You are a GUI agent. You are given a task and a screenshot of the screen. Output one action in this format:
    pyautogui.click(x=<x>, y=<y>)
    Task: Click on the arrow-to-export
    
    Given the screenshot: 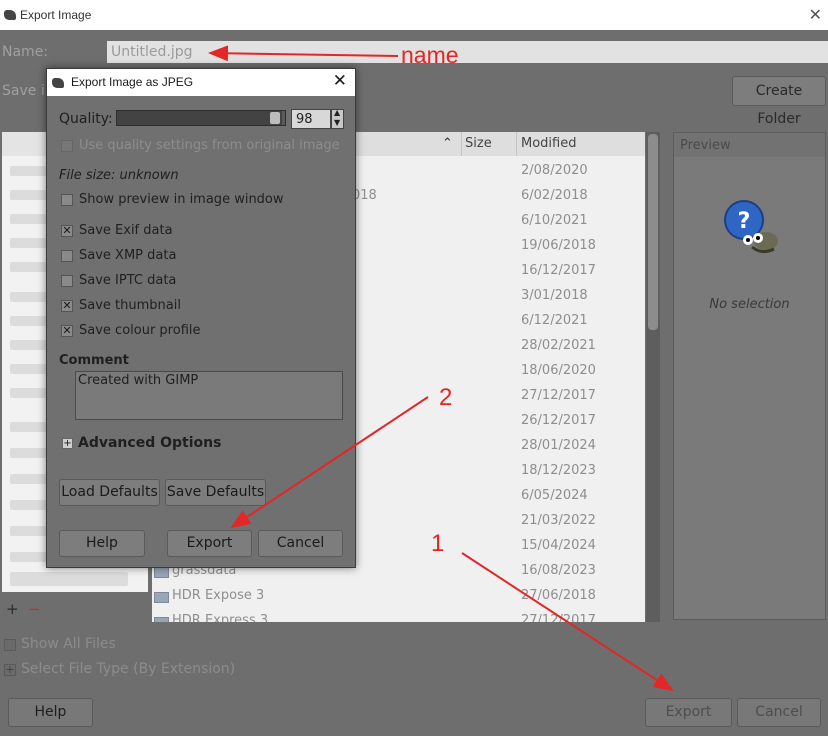 What is the action you would take?
    pyautogui.click(x=567, y=622)
    